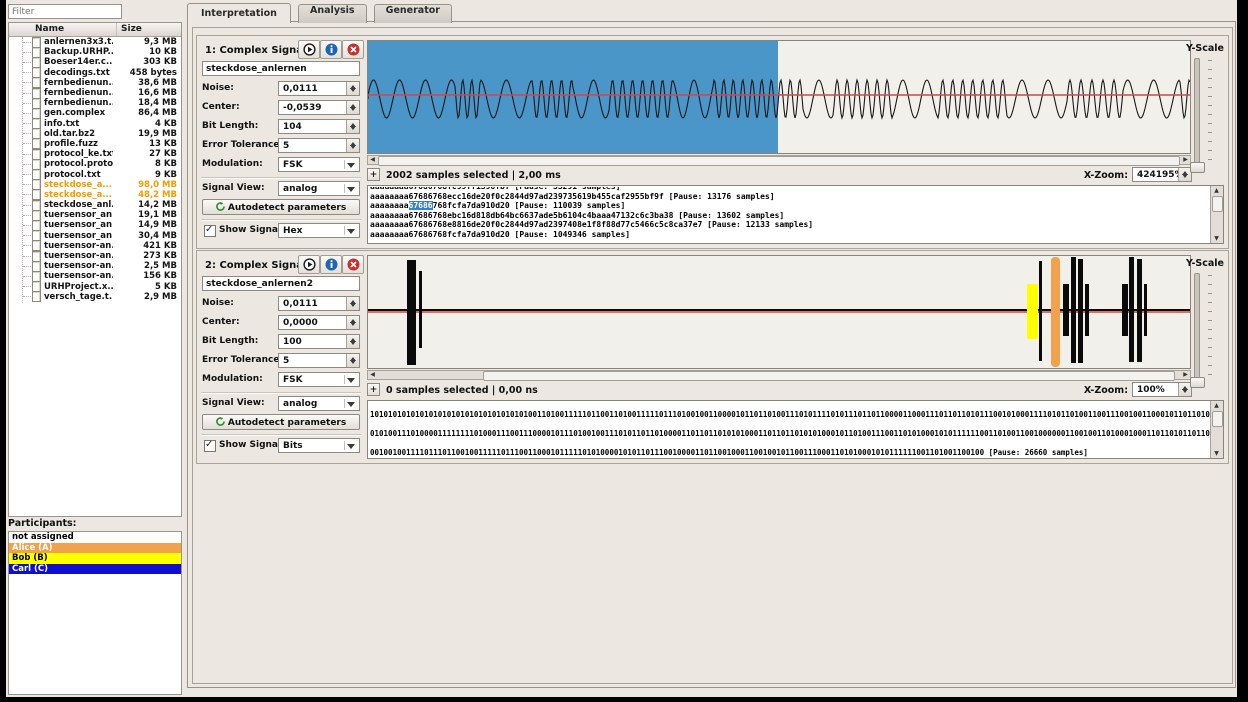 The width and height of the screenshot is (1248, 702). What do you see at coordinates (95, 62) in the screenshot?
I see `file-row: Boeser14er.c... 303 KB` at bounding box center [95, 62].